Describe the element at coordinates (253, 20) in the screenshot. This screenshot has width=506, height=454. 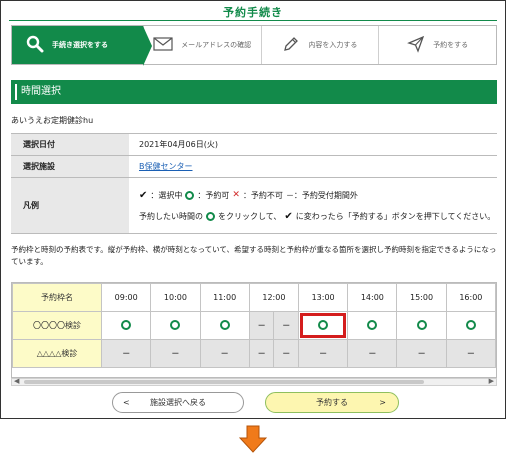
I see `title-divider` at that location.